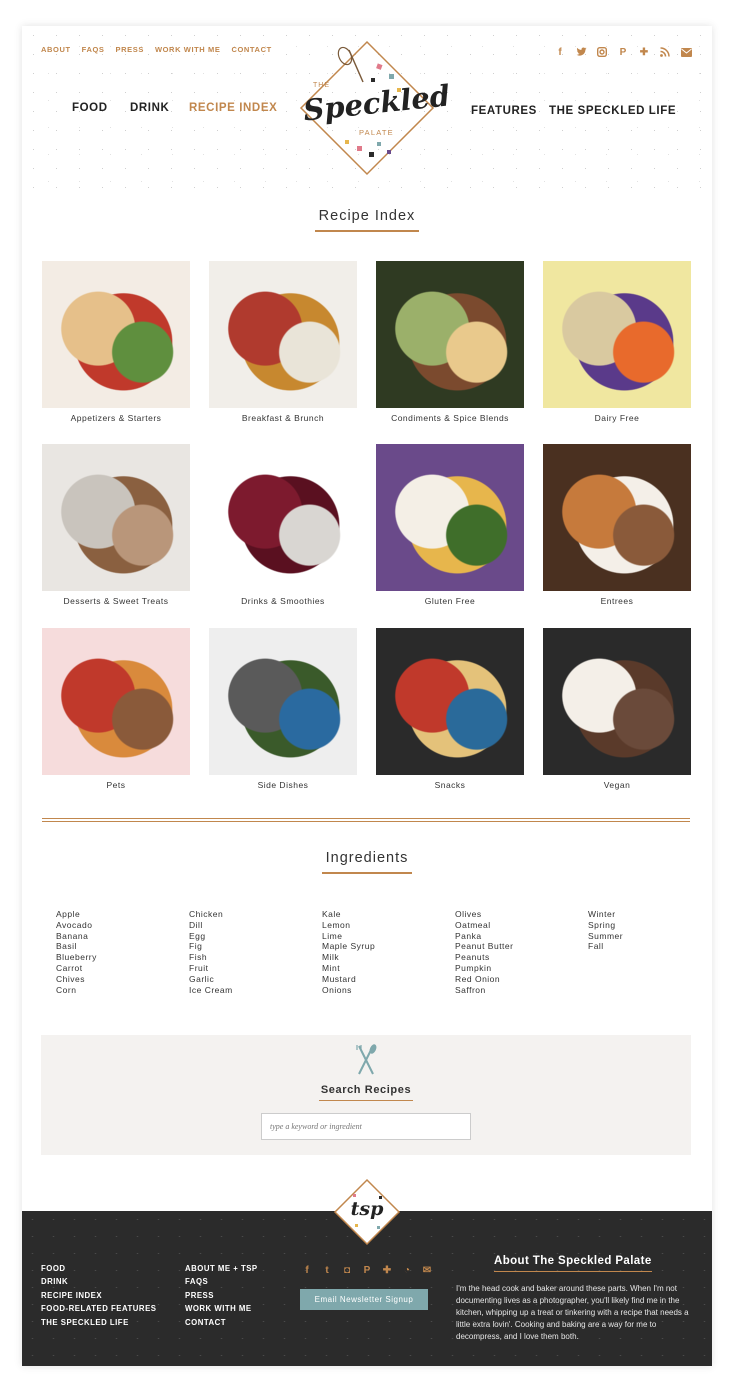  What do you see at coordinates (450, 601) in the screenshot?
I see `category-label: Gluten Free` at bounding box center [450, 601].